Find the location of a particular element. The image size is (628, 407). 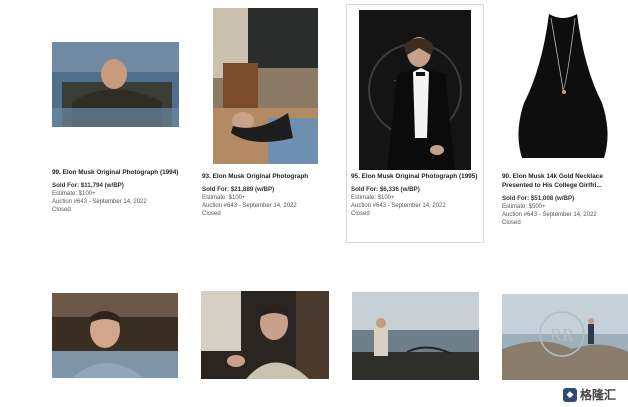

lot-93-photo is located at coordinates (265, 86).